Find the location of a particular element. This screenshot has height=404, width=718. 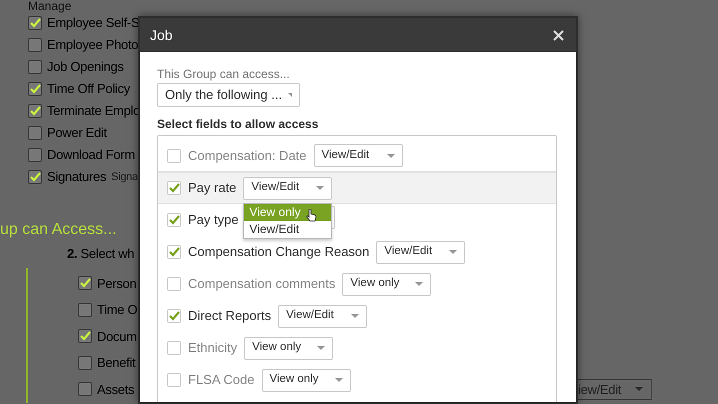

checkbox-label: Time O is located at coordinates (117, 310).